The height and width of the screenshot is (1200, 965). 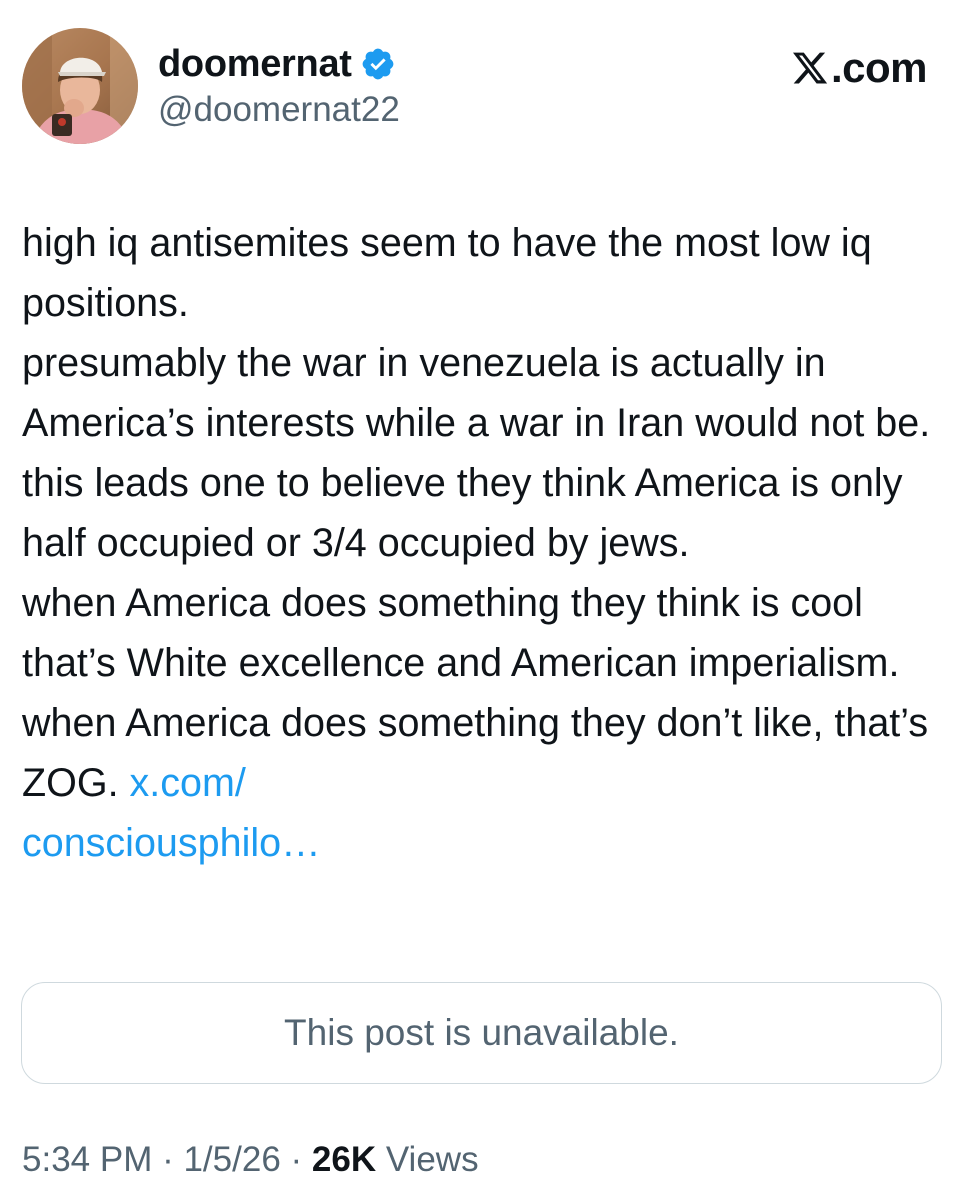 What do you see at coordinates (344, 1159) in the screenshot?
I see `views-count: 26K` at bounding box center [344, 1159].